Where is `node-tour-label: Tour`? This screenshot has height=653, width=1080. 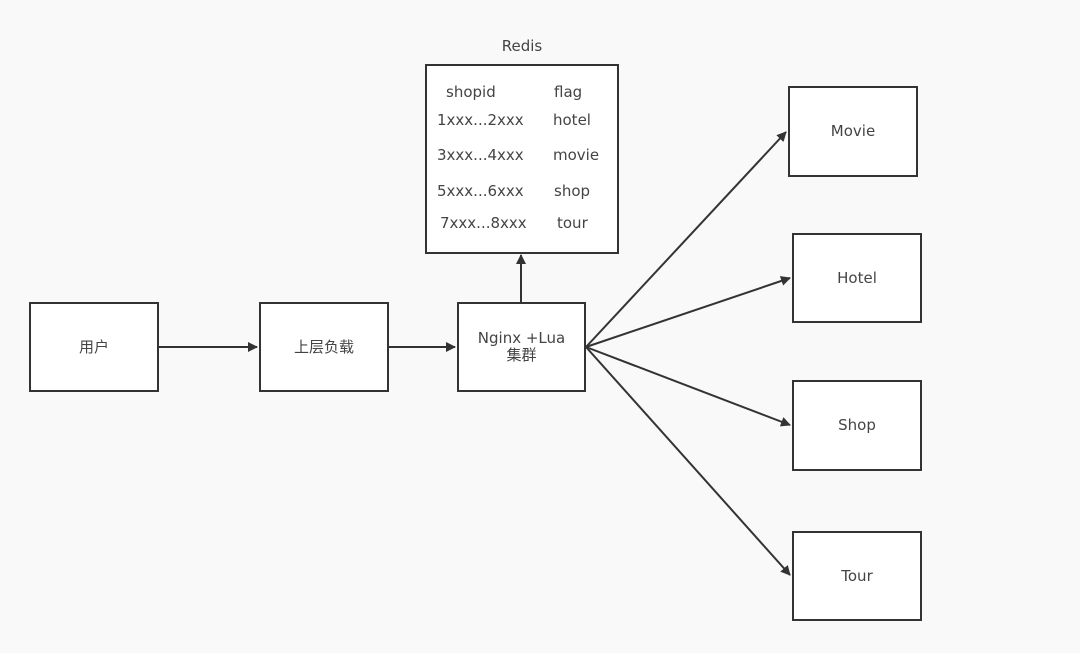 node-tour-label: Tour is located at coordinates (857, 575).